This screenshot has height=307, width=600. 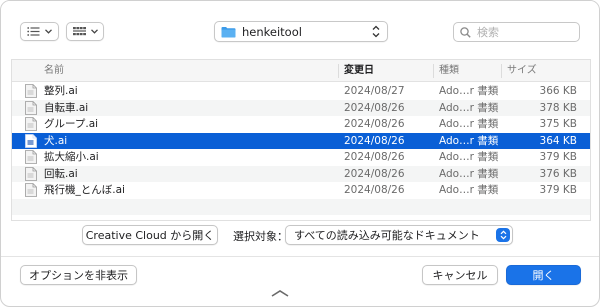 What do you see at coordinates (545, 71) in the screenshot?
I see `column-header-size: サイズ` at bounding box center [545, 71].